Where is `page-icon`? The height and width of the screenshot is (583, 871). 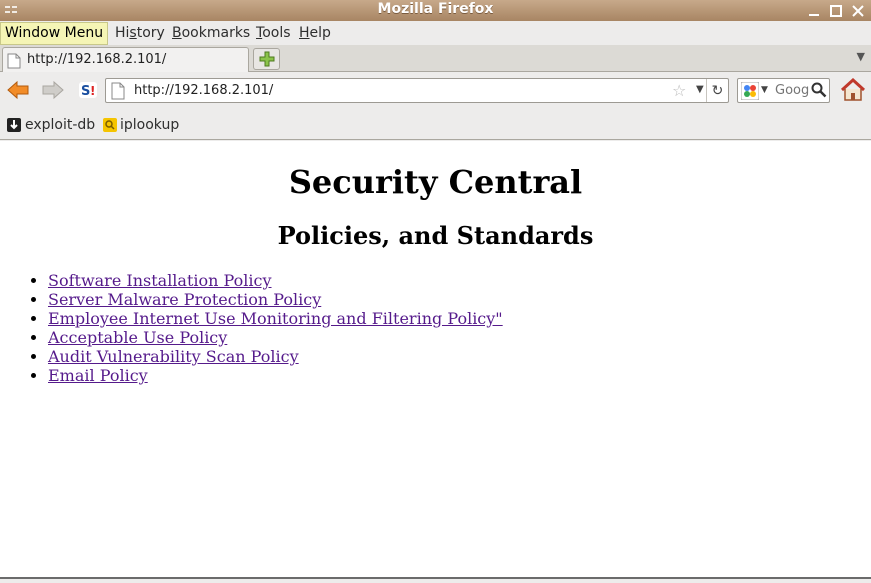
page-icon is located at coordinates (14, 61).